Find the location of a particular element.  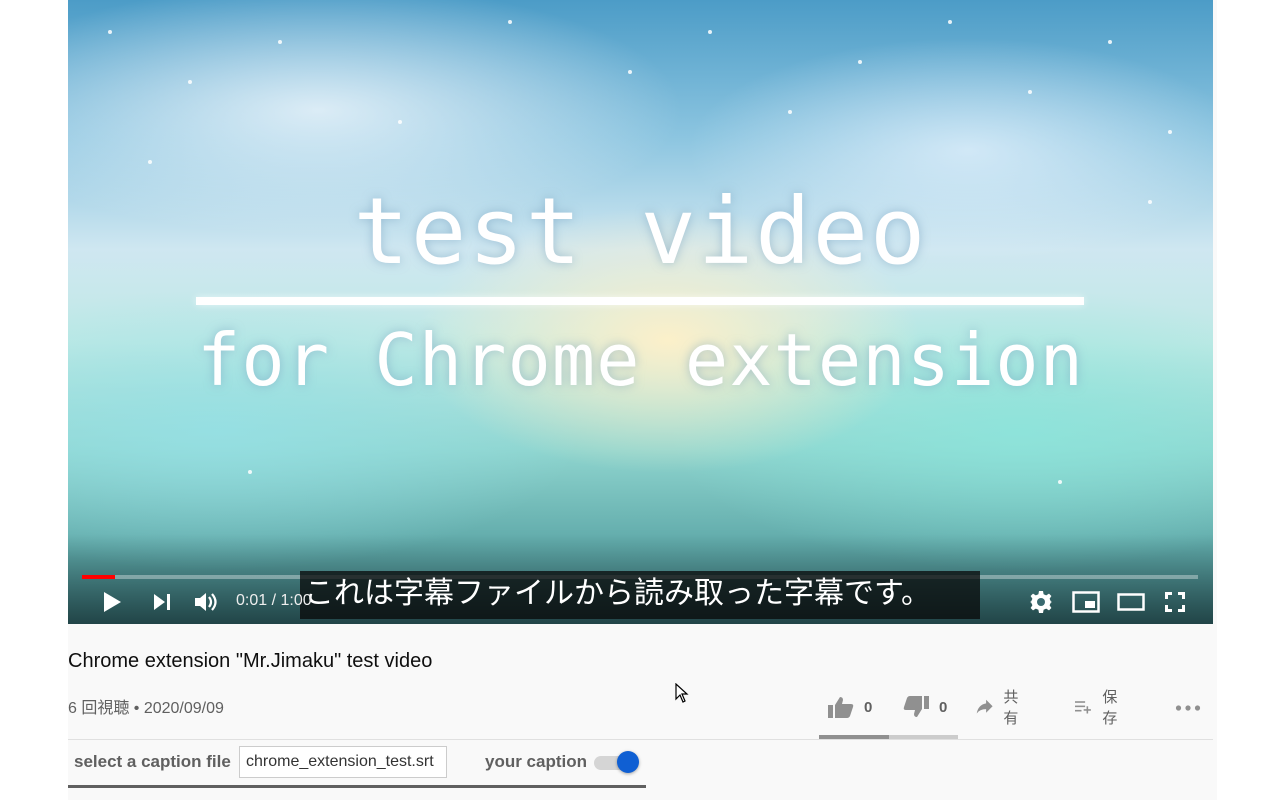

next-button is located at coordinates (162, 602).